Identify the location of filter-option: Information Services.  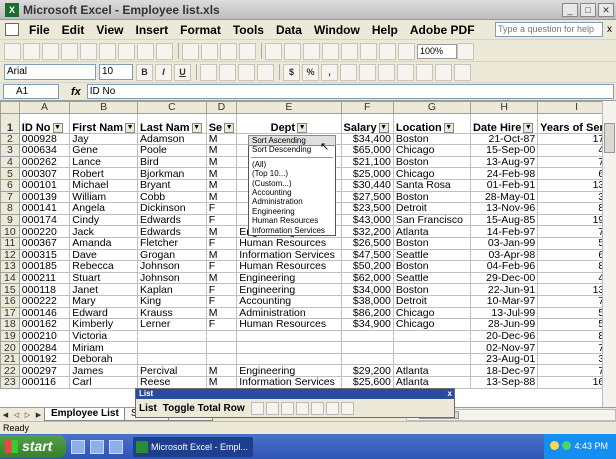
(292, 230).